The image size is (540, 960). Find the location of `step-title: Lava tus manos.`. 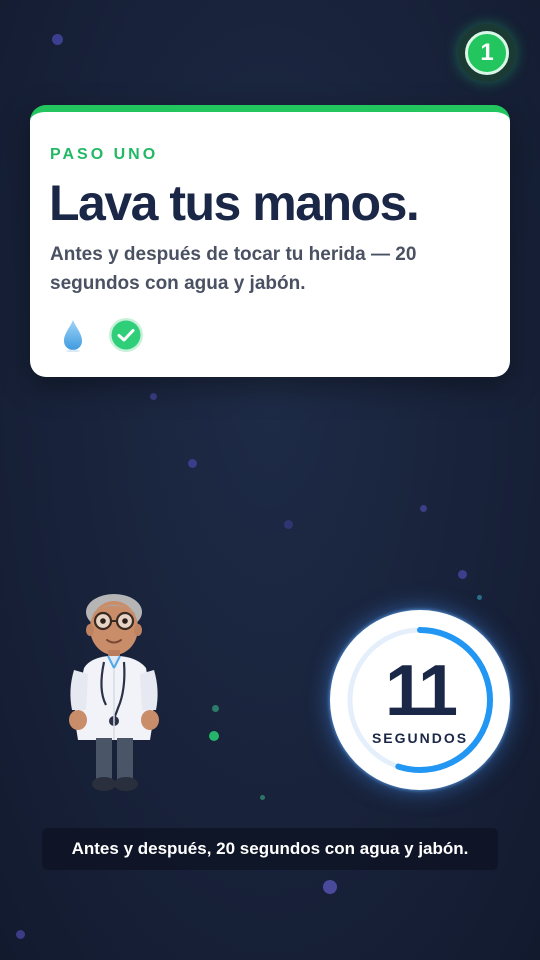

step-title: Lava tus manos. is located at coordinates (234, 203).